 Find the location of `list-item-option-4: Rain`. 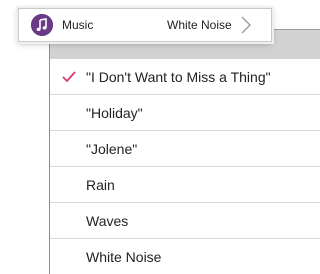

list-item-option-4: Rain is located at coordinates (185, 185).